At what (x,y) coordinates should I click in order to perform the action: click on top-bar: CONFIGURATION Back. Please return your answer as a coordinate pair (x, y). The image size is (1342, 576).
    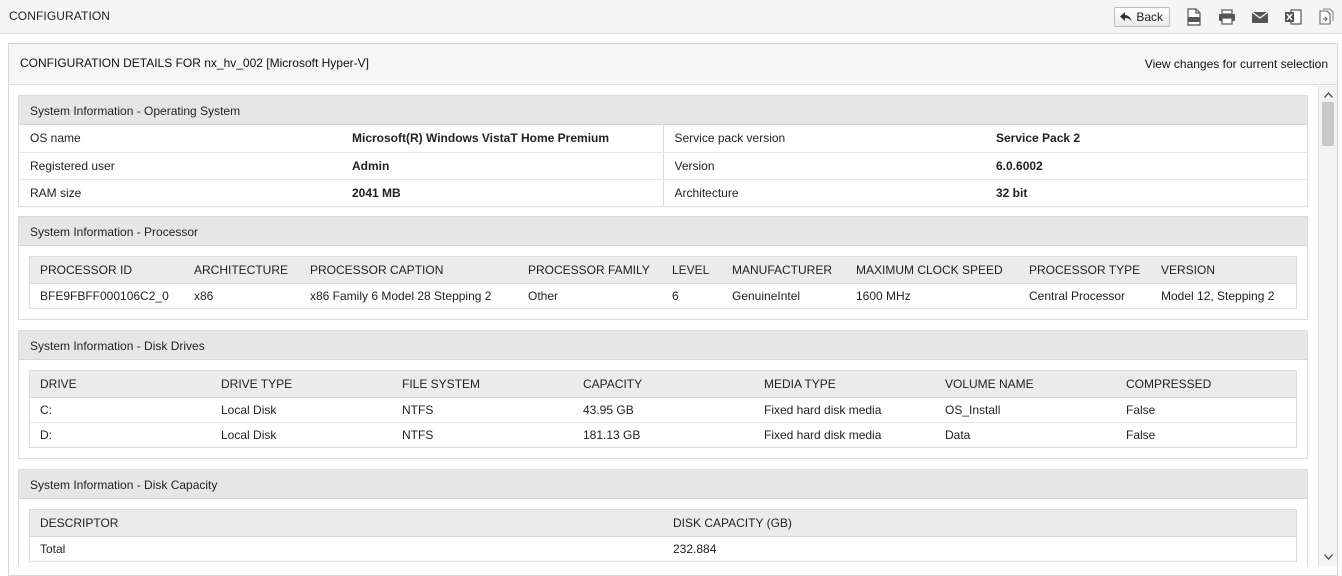
    Looking at the image, I should click on (671, 17).